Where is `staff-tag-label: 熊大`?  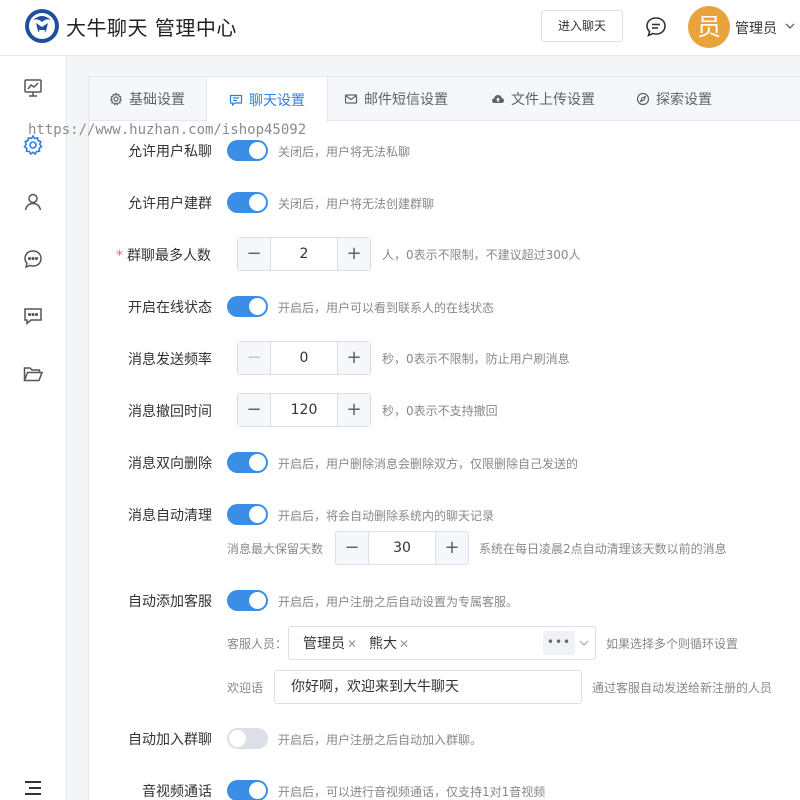 staff-tag-label: 熊大 is located at coordinates (383, 644).